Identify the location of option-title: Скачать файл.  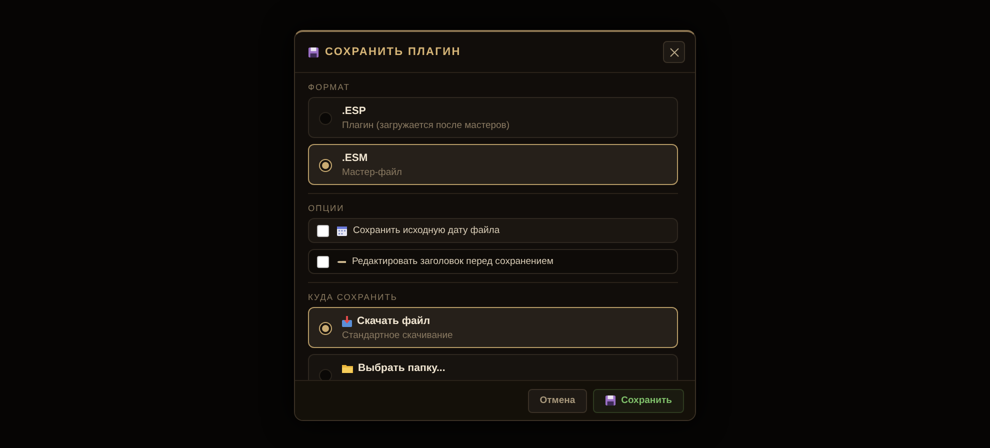
(393, 321).